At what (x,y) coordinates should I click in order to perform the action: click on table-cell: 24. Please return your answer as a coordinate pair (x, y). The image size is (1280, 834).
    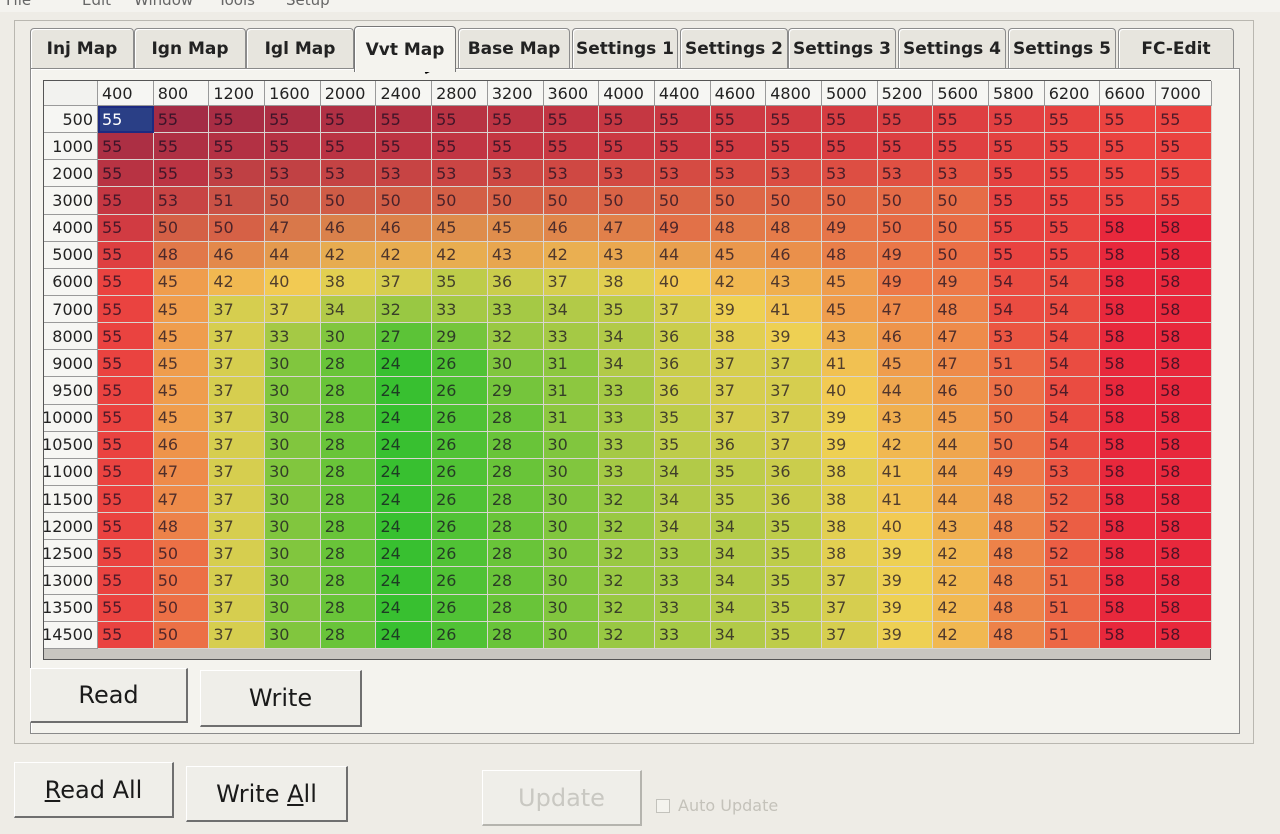
    Looking at the image, I should click on (404, 364).